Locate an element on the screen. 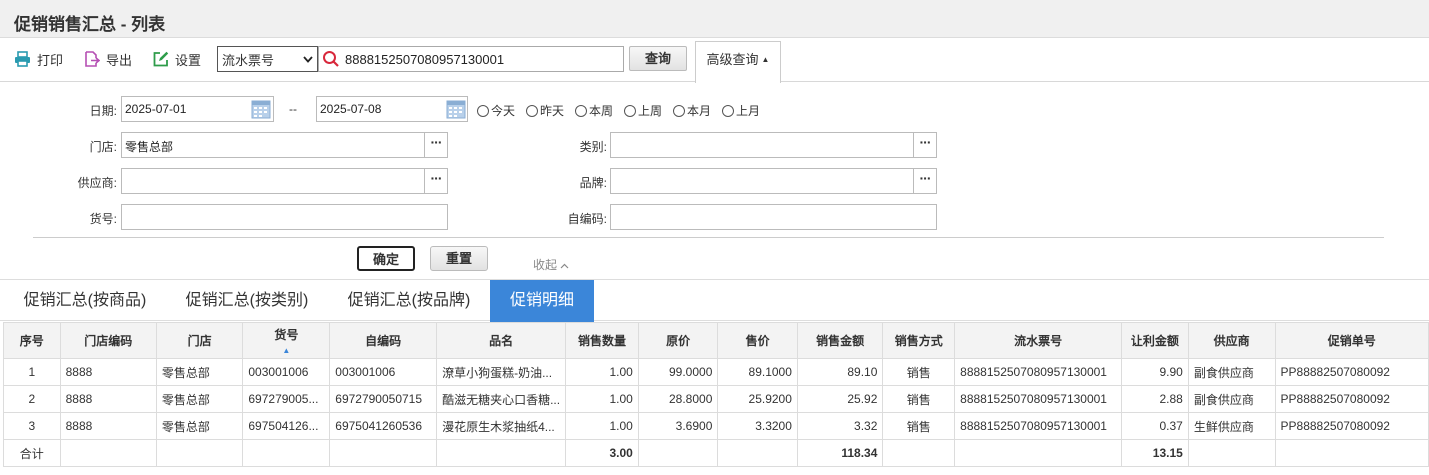 The width and height of the screenshot is (1429, 475). col-header: 流水票号 is located at coordinates (1038, 340).